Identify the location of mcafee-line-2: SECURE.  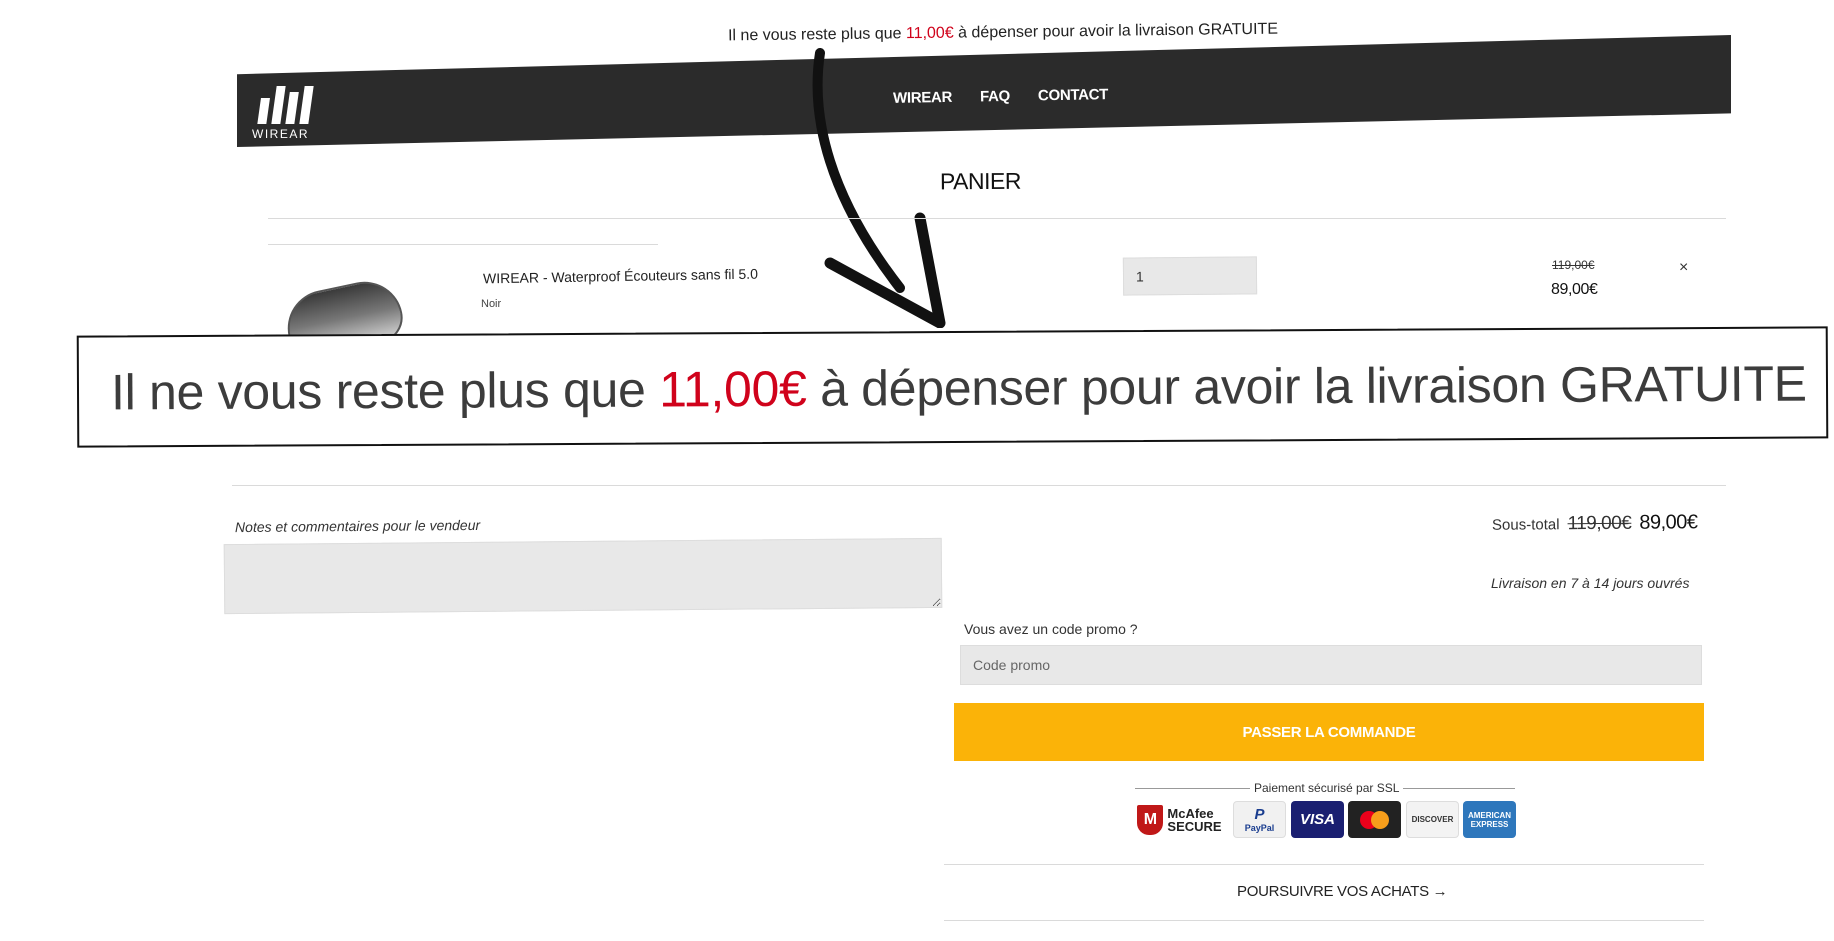
(1194, 826).